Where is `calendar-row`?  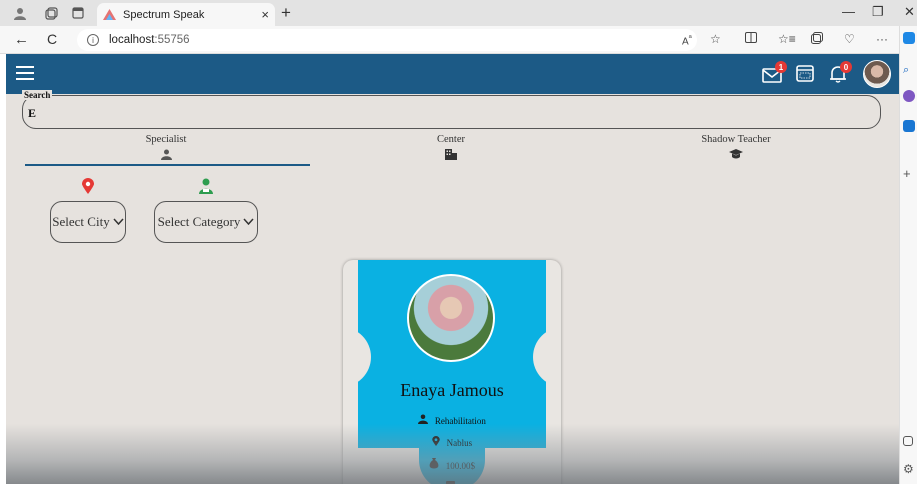 calendar-row is located at coordinates (452, 482).